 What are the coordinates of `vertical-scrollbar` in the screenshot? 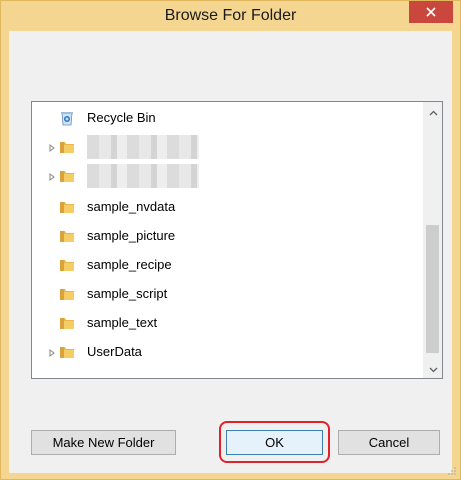 It's located at (432, 240).